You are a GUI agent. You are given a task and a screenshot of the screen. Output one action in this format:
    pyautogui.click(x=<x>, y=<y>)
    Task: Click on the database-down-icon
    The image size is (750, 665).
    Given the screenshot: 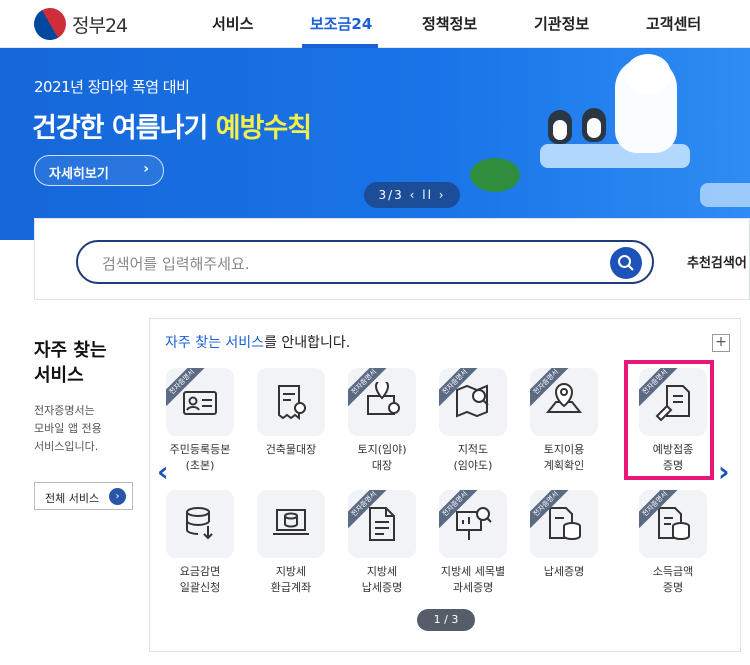 What is the action you would take?
    pyautogui.click(x=199, y=523)
    